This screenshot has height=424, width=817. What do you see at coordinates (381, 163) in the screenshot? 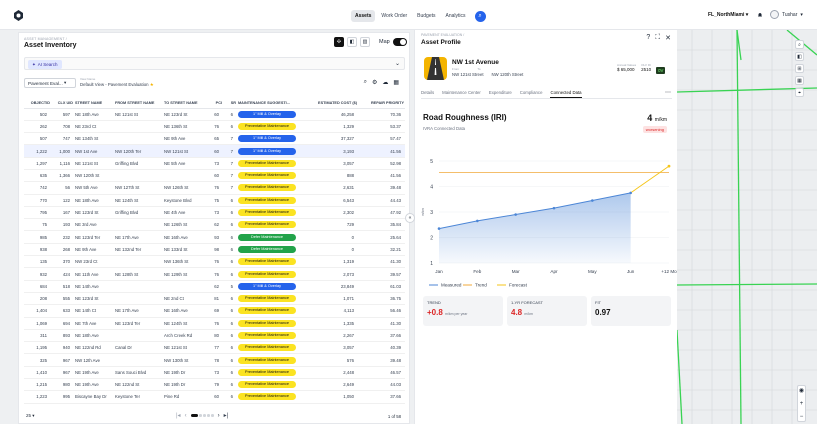
I see `priority-cell: 52.98` at bounding box center [381, 163].